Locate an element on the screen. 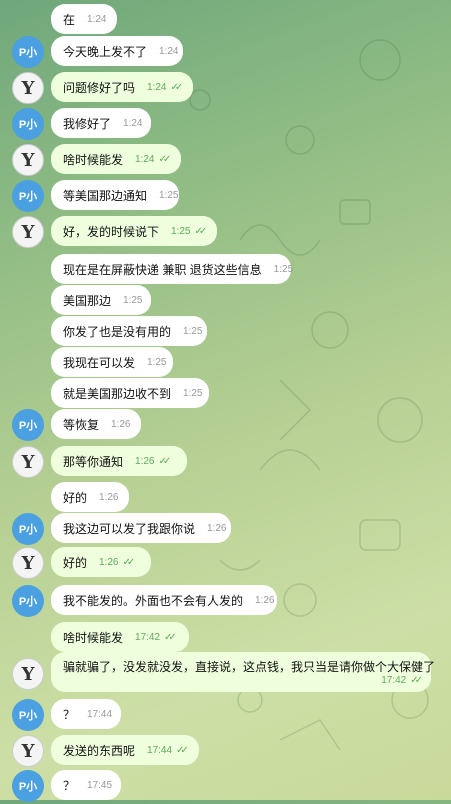 The height and width of the screenshot is (804, 451). message-text: 等美国那边通知 is located at coordinates (105, 195).